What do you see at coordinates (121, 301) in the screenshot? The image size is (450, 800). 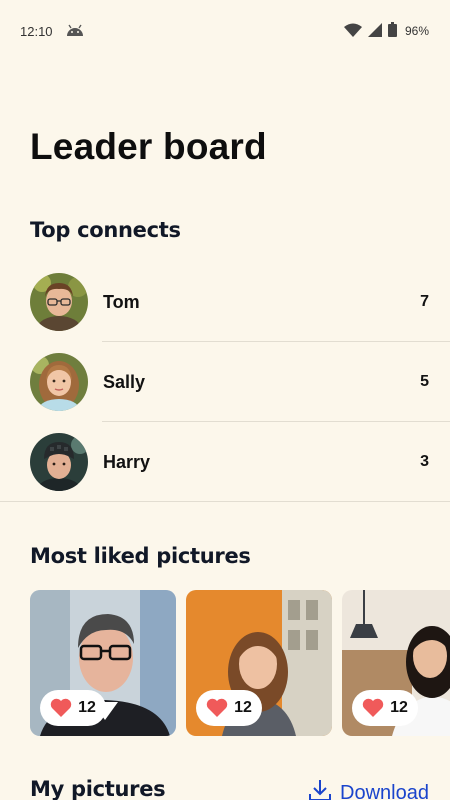 I see `leader-name: Tom` at bounding box center [121, 301].